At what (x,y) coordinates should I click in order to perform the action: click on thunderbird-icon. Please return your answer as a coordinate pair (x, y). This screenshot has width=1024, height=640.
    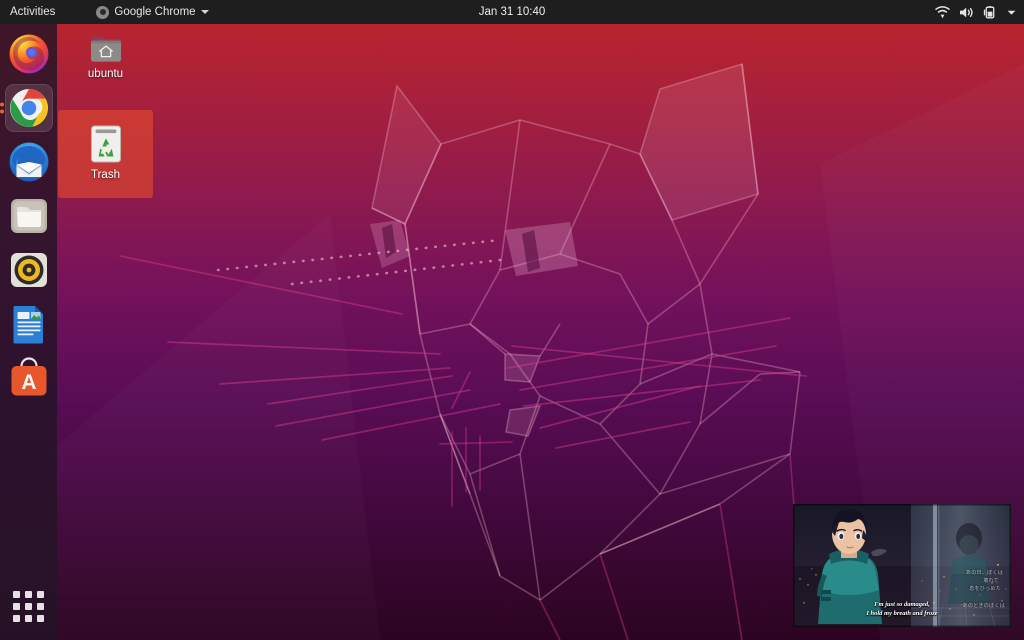
    Looking at the image, I should click on (28, 162).